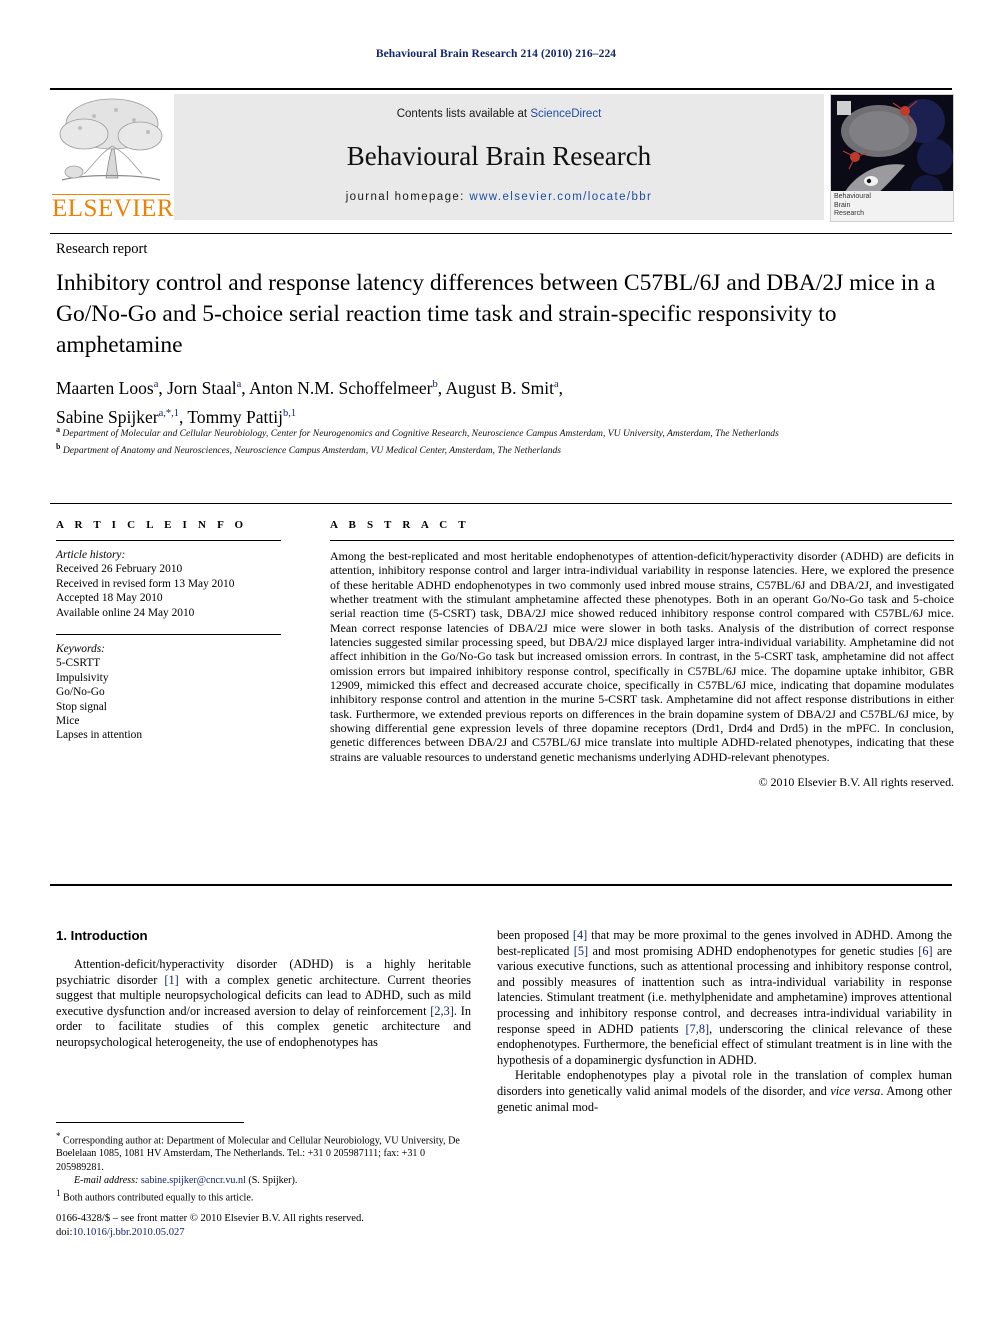  What do you see at coordinates (442, 1011) in the screenshot?
I see `citation-ref-2-3: [2,3]` at bounding box center [442, 1011].